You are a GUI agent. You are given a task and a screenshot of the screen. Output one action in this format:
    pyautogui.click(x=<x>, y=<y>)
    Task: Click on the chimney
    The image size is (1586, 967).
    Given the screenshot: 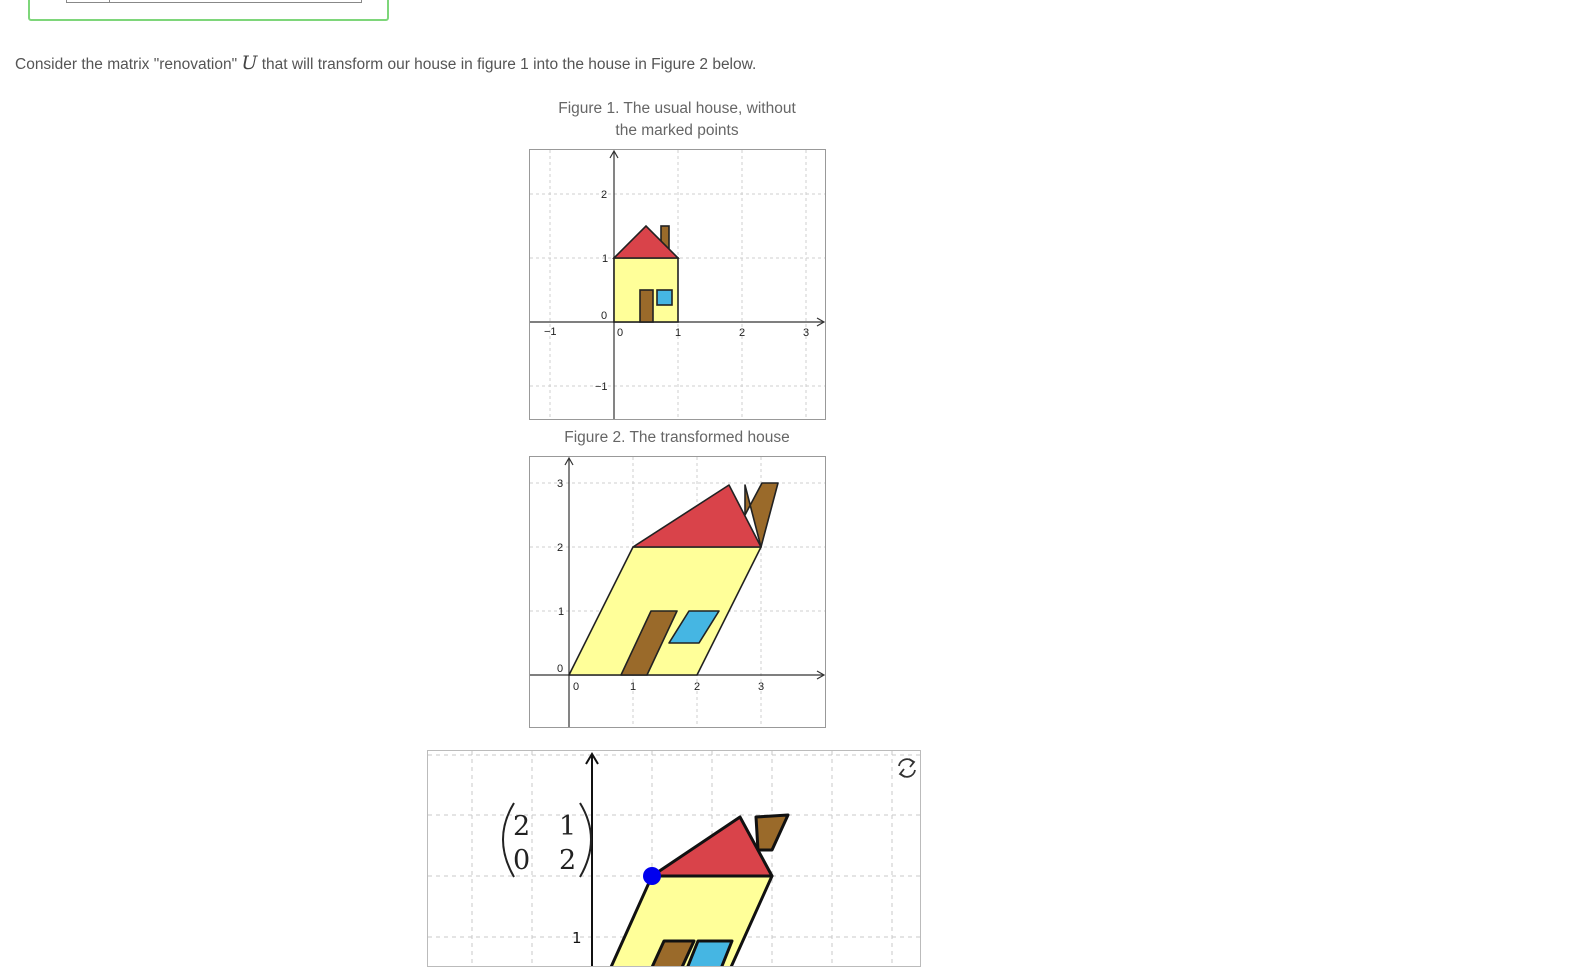 What is the action you would take?
    pyautogui.click(x=772, y=832)
    